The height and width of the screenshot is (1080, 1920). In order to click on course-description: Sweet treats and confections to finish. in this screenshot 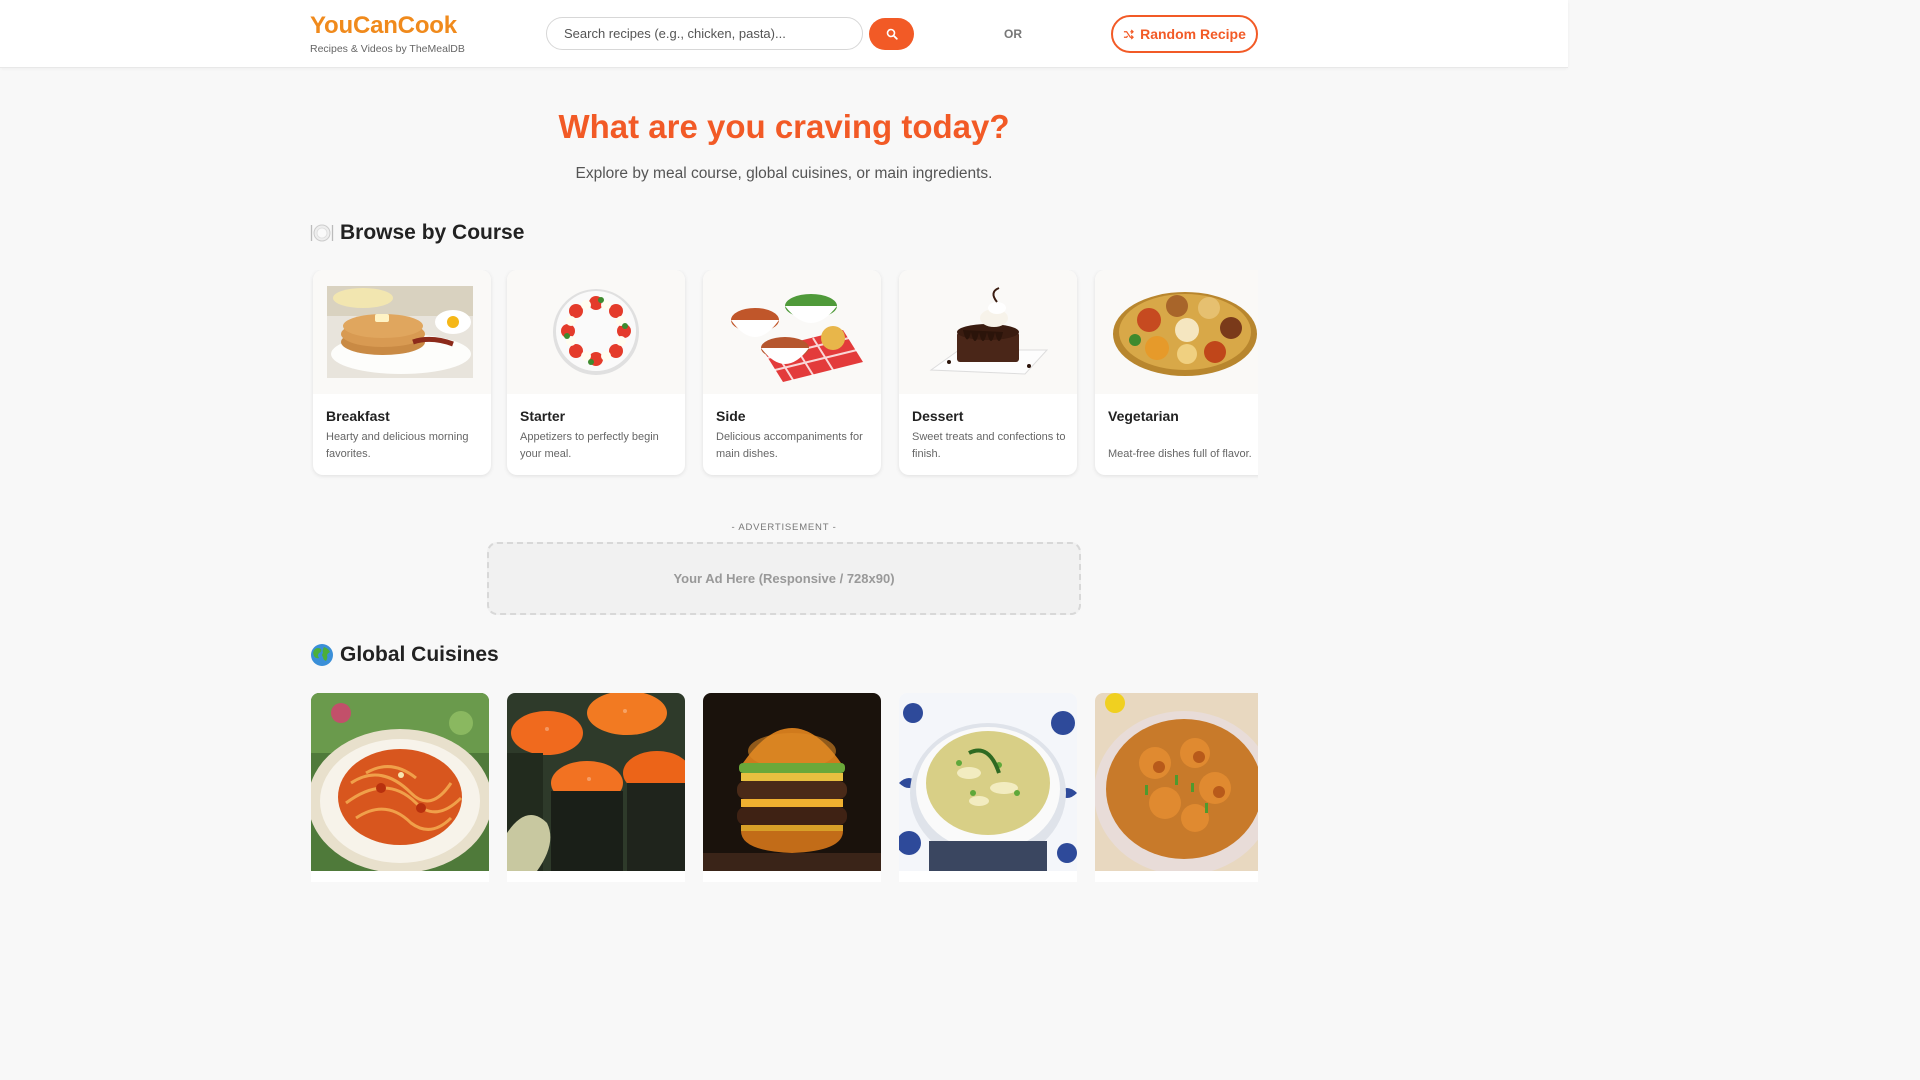, I will do `click(989, 445)`.